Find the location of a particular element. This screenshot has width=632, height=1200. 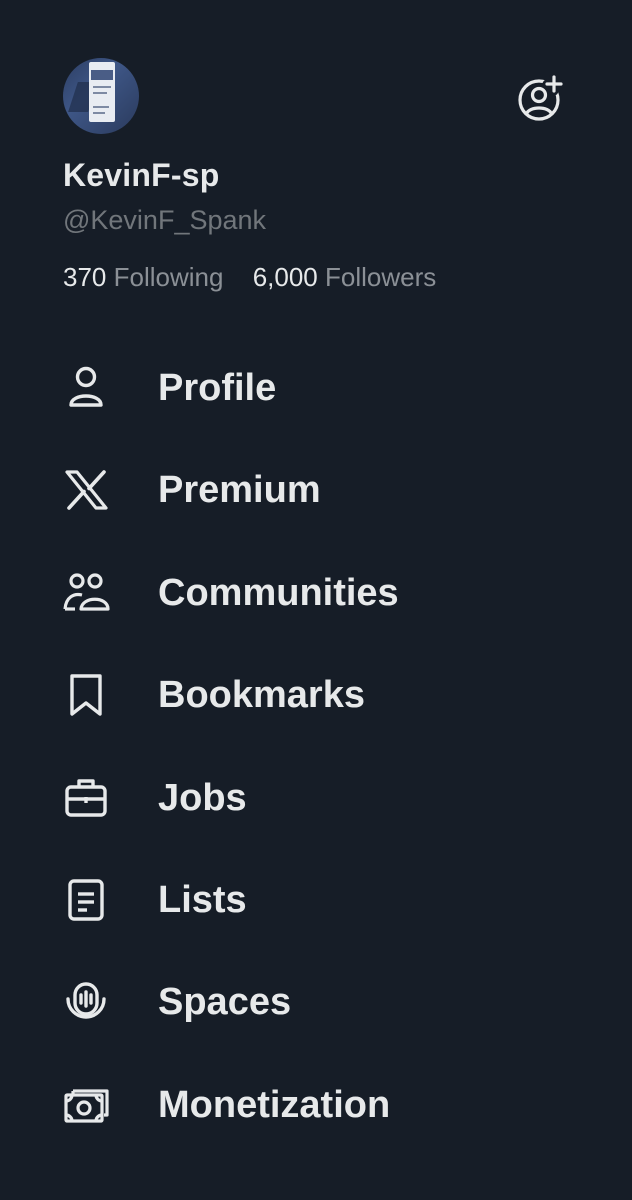

followers-count: 6,000 is located at coordinates (285, 277).